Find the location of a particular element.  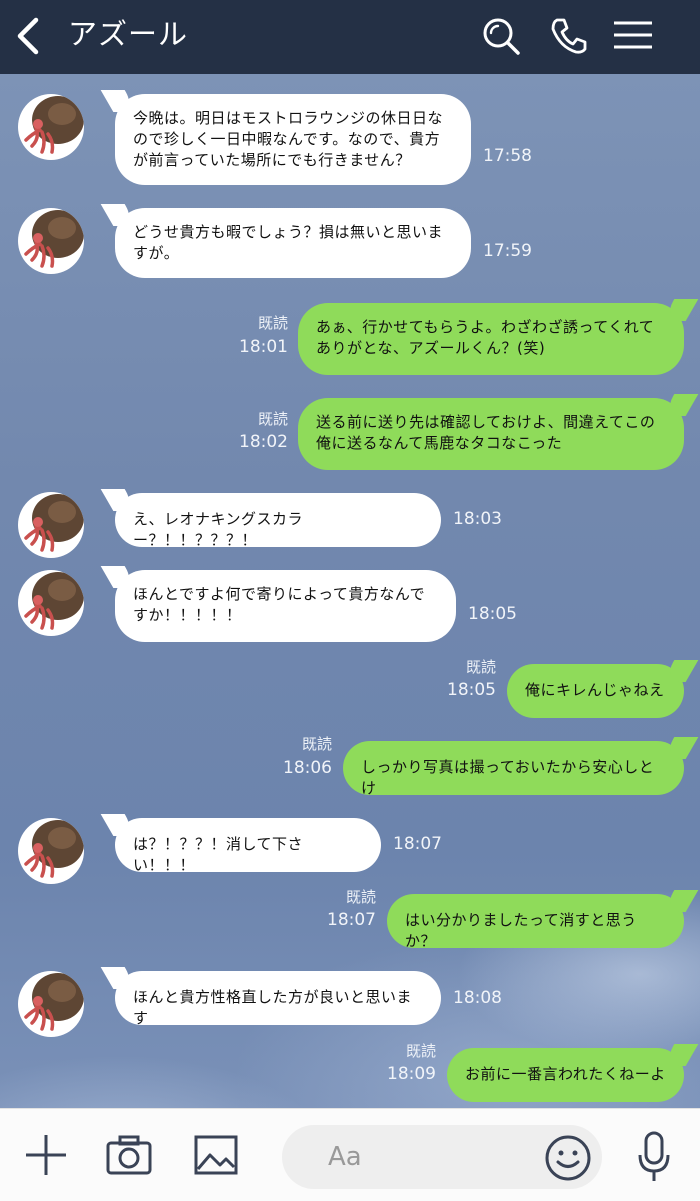

message-time: 18:06 is located at coordinates (307, 768).